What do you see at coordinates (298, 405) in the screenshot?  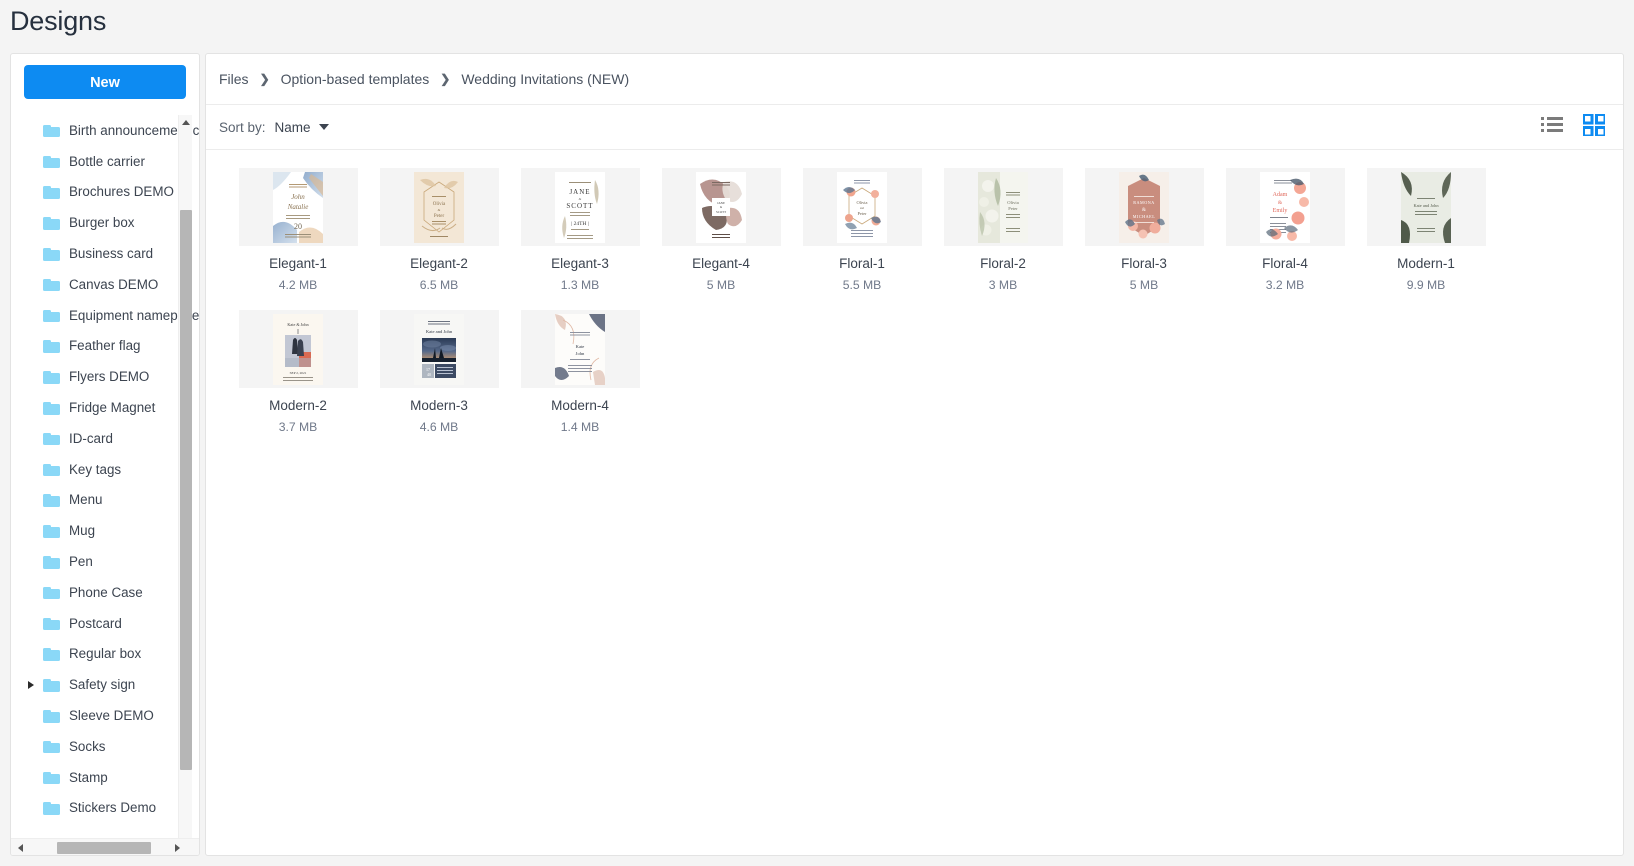 I see `file-name: Modern-2` at bounding box center [298, 405].